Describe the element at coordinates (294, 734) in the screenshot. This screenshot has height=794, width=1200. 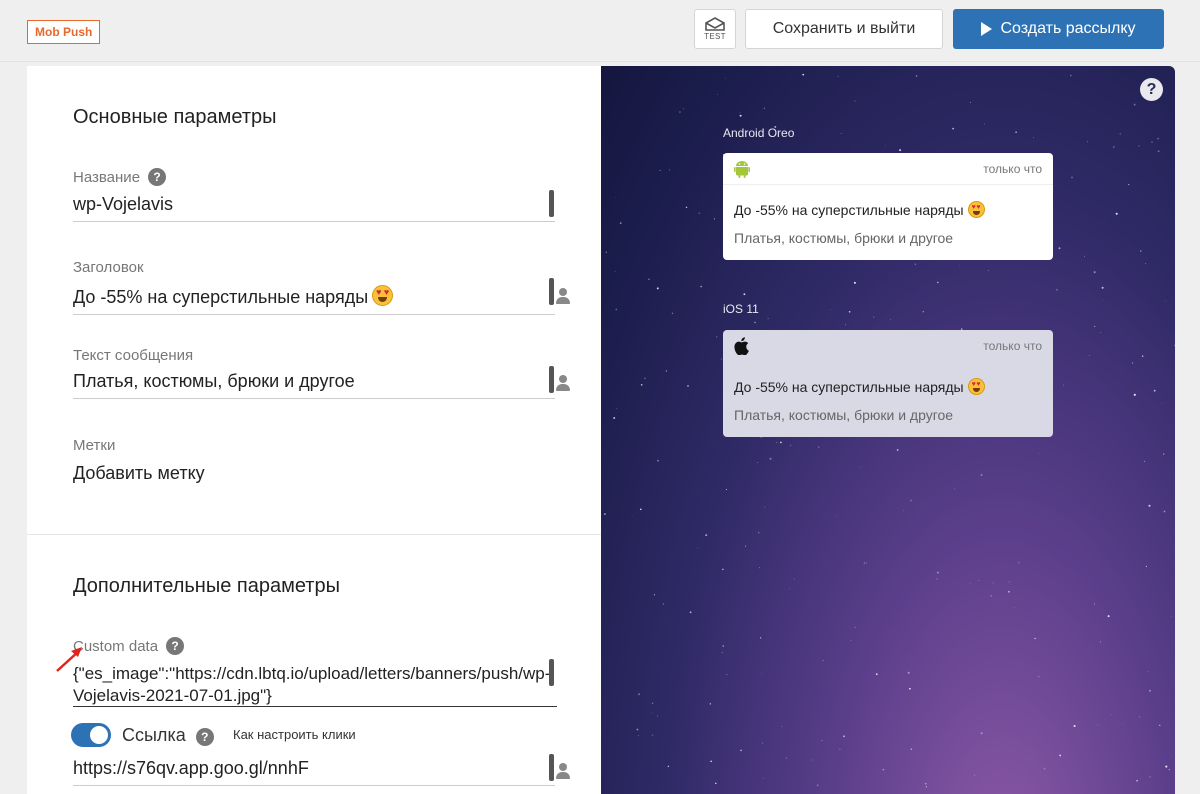
I see `how-to-configure-clicks-link: Как настроить клики` at that location.